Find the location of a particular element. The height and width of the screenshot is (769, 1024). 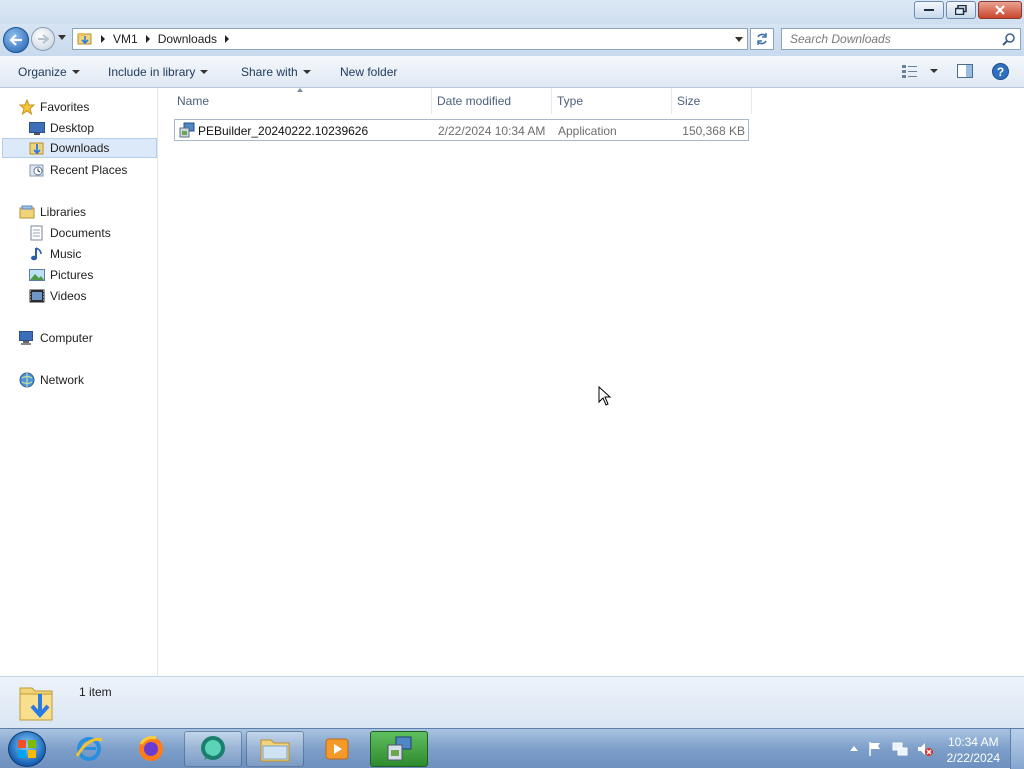

close-icon is located at coordinates (1000, 10).